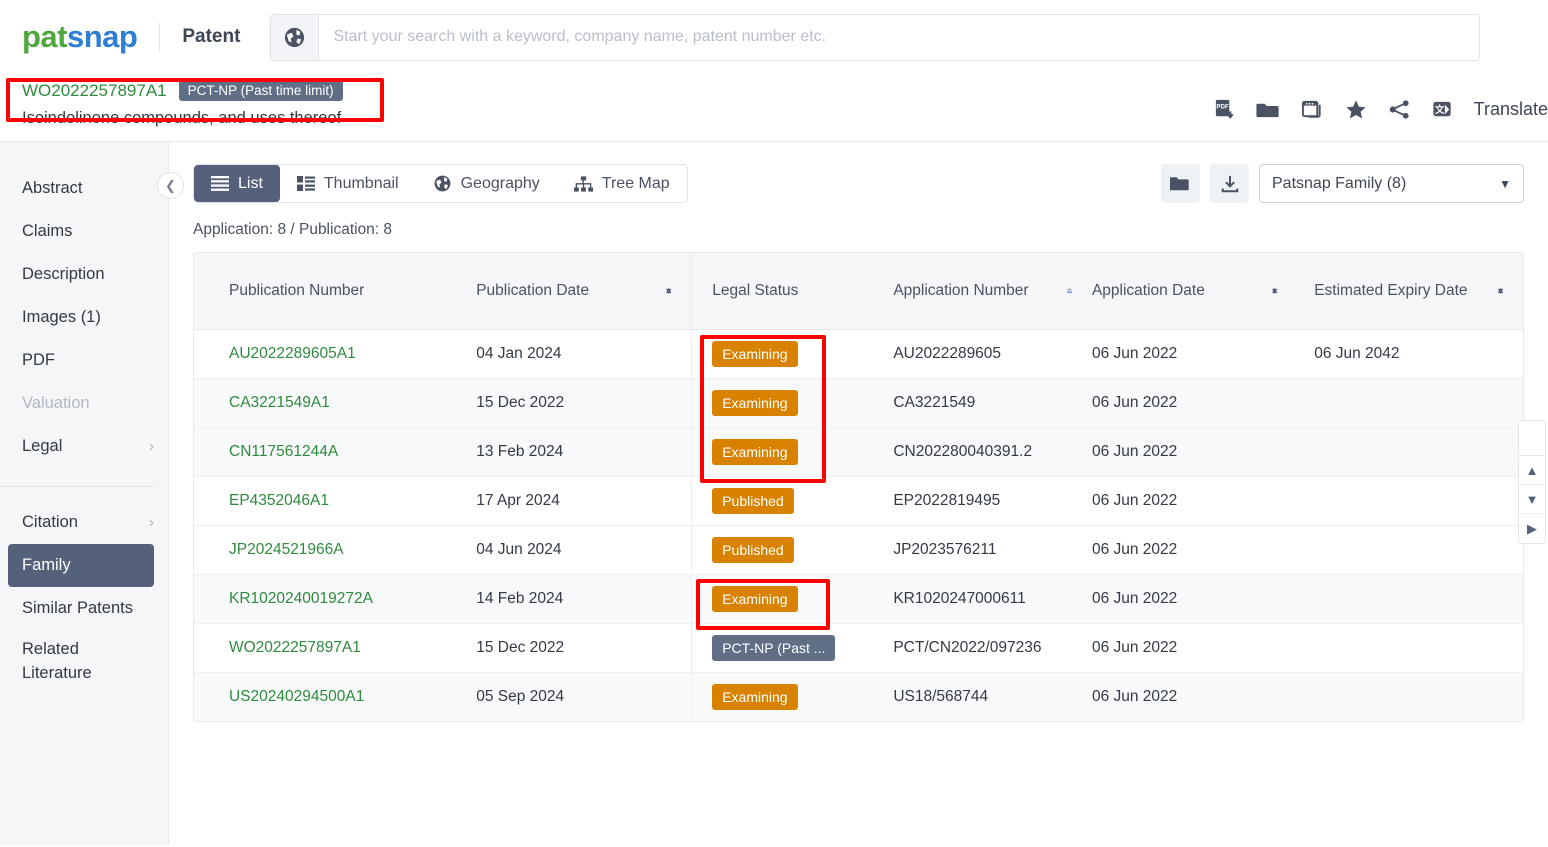 The height and width of the screenshot is (847, 1548). What do you see at coordinates (584, 550) in the screenshot?
I see `cell-publication-date: 04 Jun 2024` at bounding box center [584, 550].